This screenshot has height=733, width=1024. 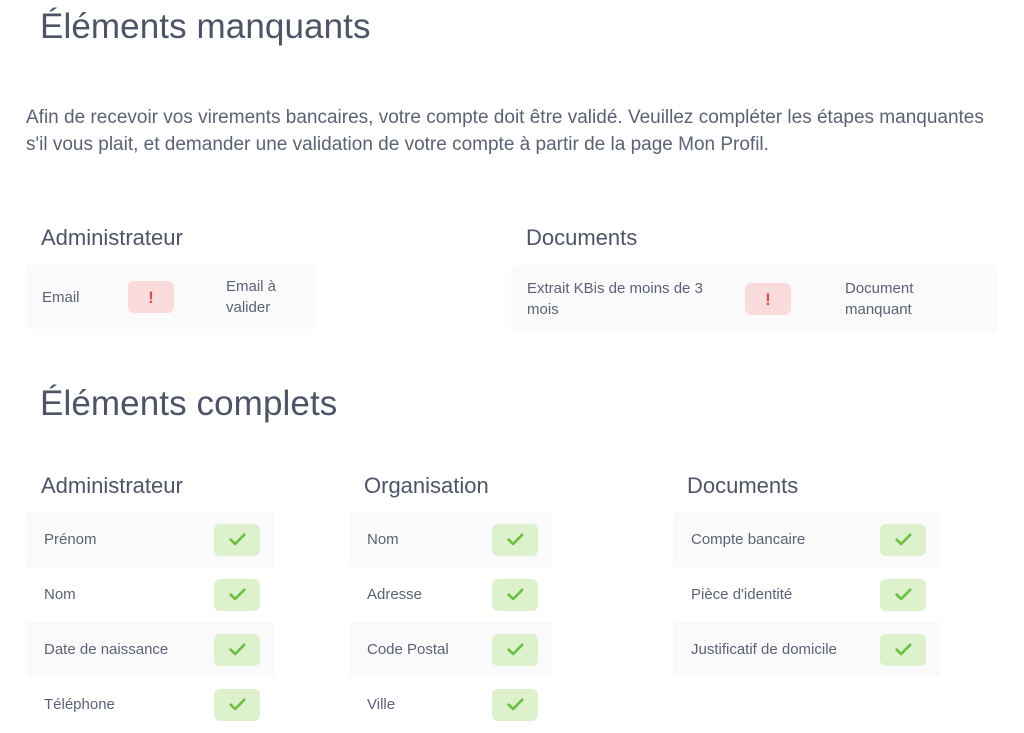 What do you see at coordinates (582, 237) in the screenshot?
I see `section-heading-missing-documents: Documents` at bounding box center [582, 237].